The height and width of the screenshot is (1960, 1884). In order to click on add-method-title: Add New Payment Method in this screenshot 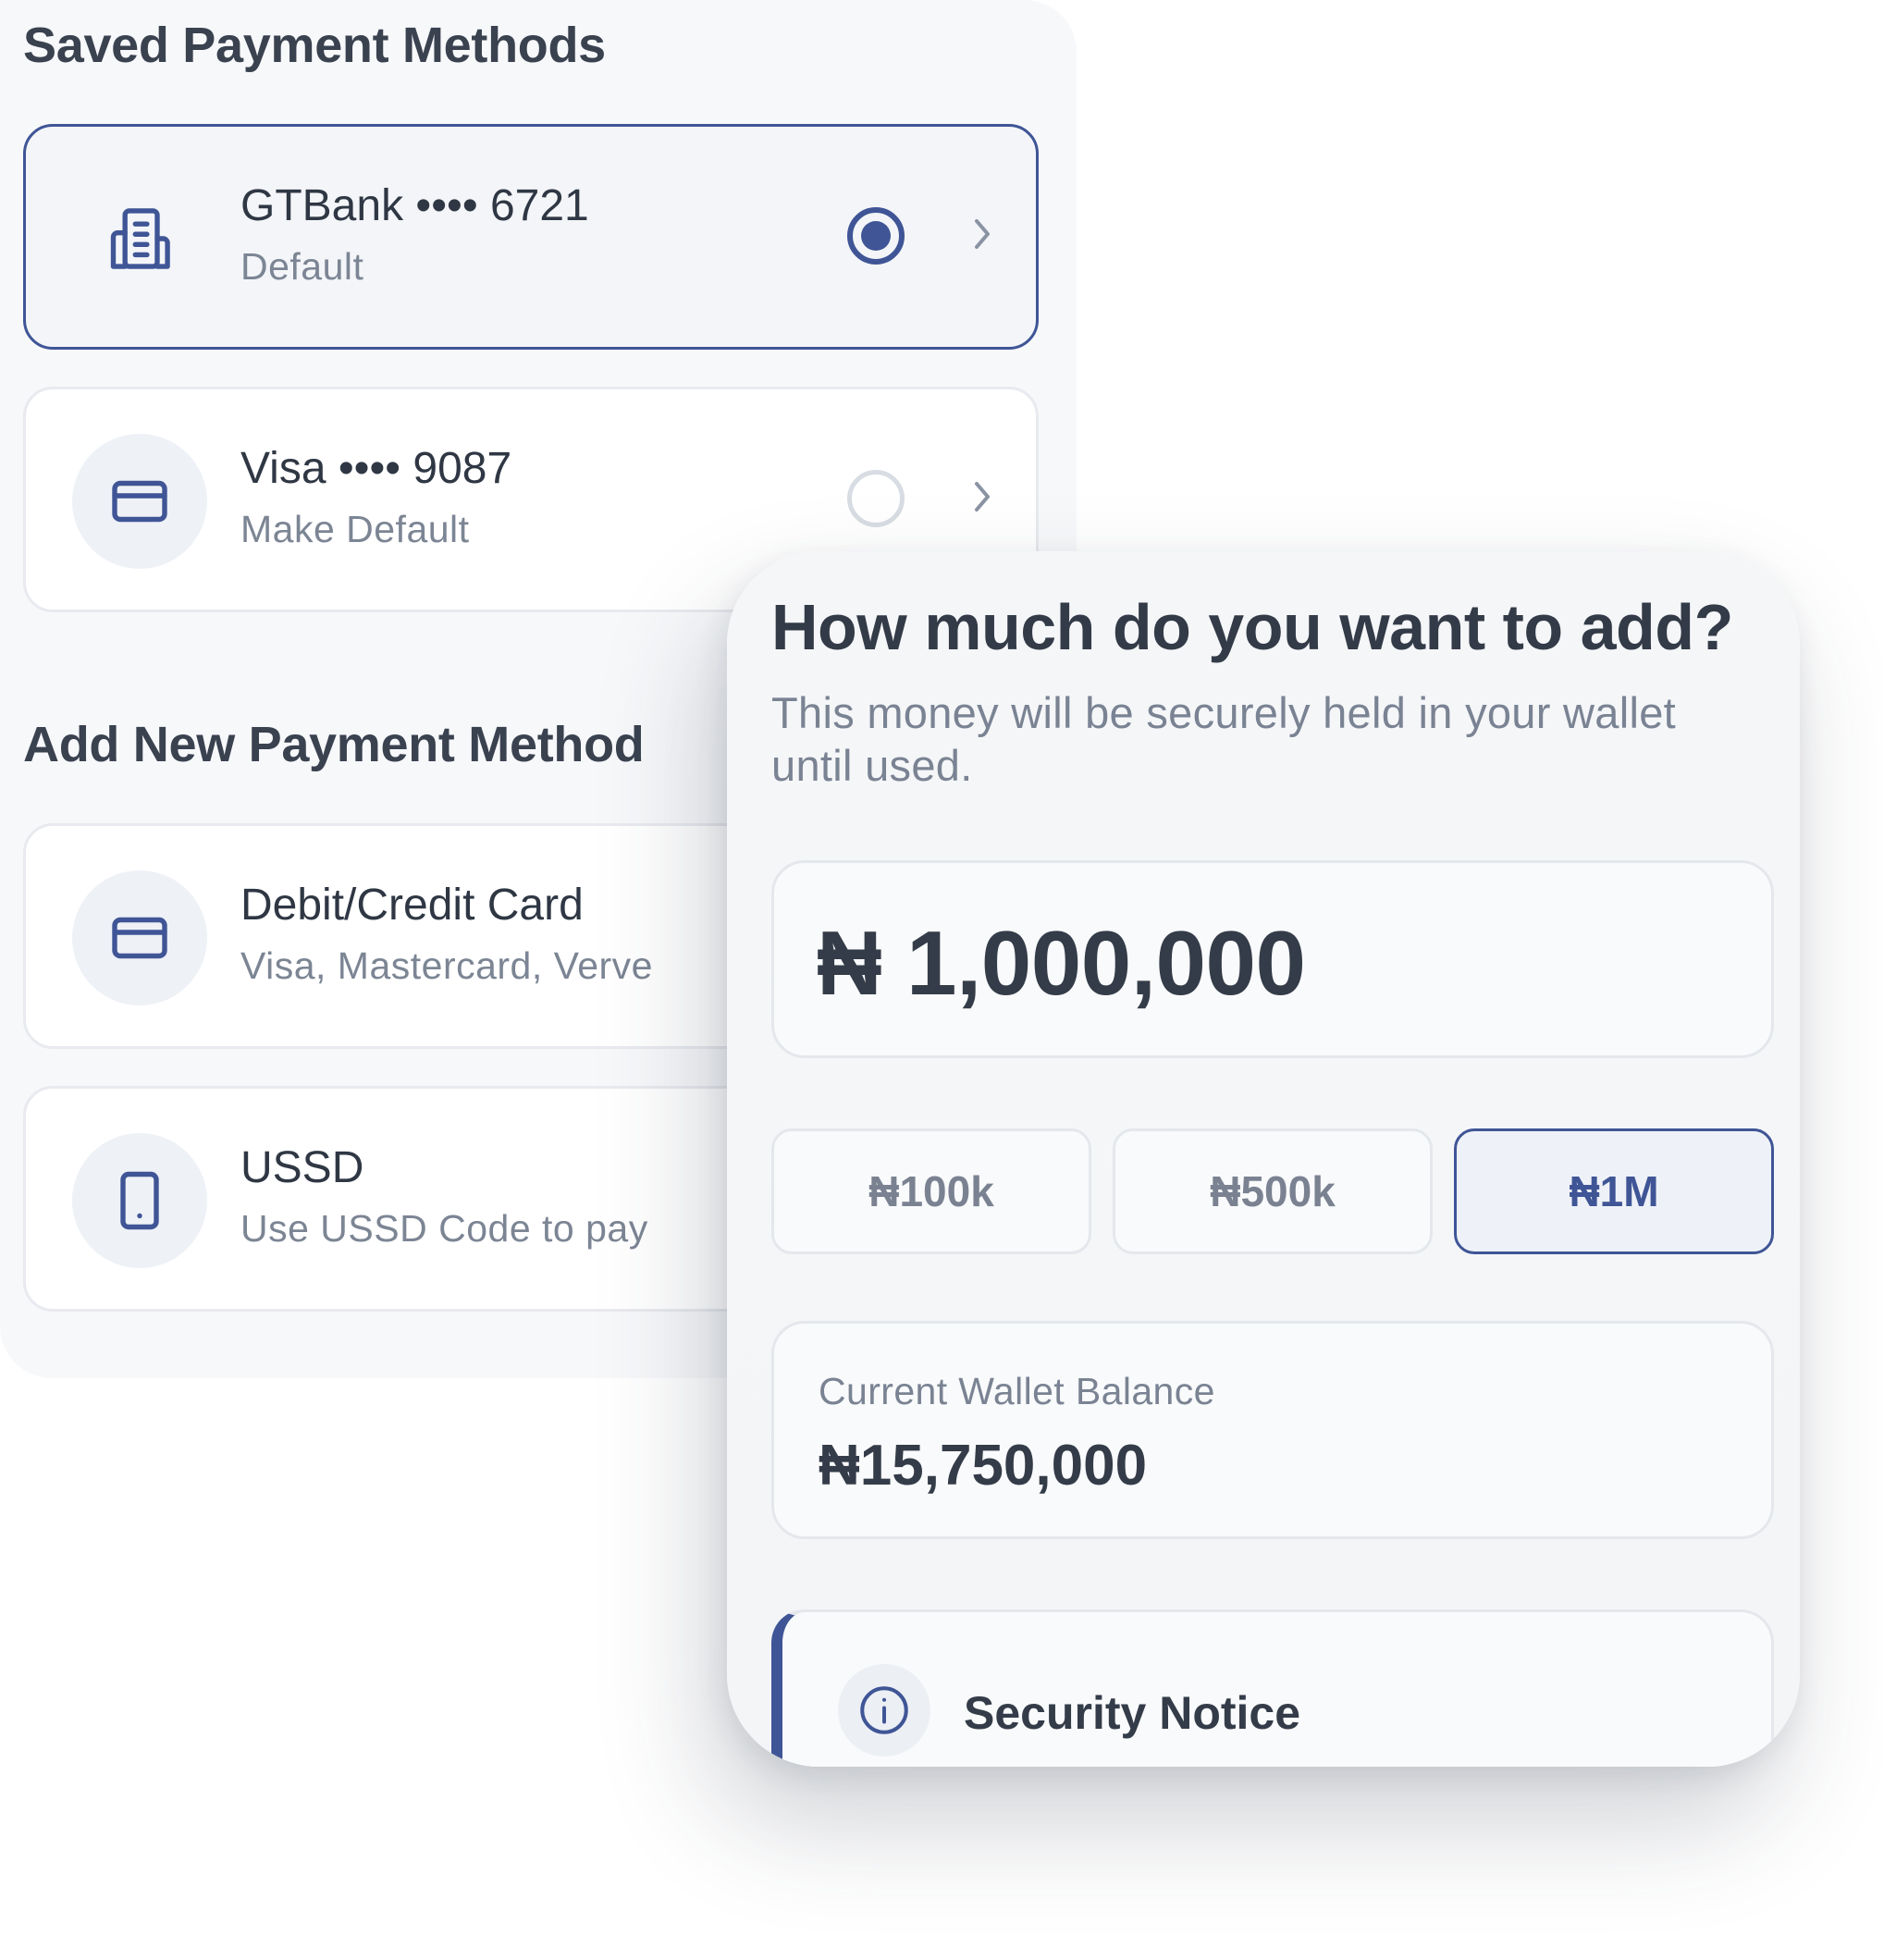, I will do `click(334, 744)`.